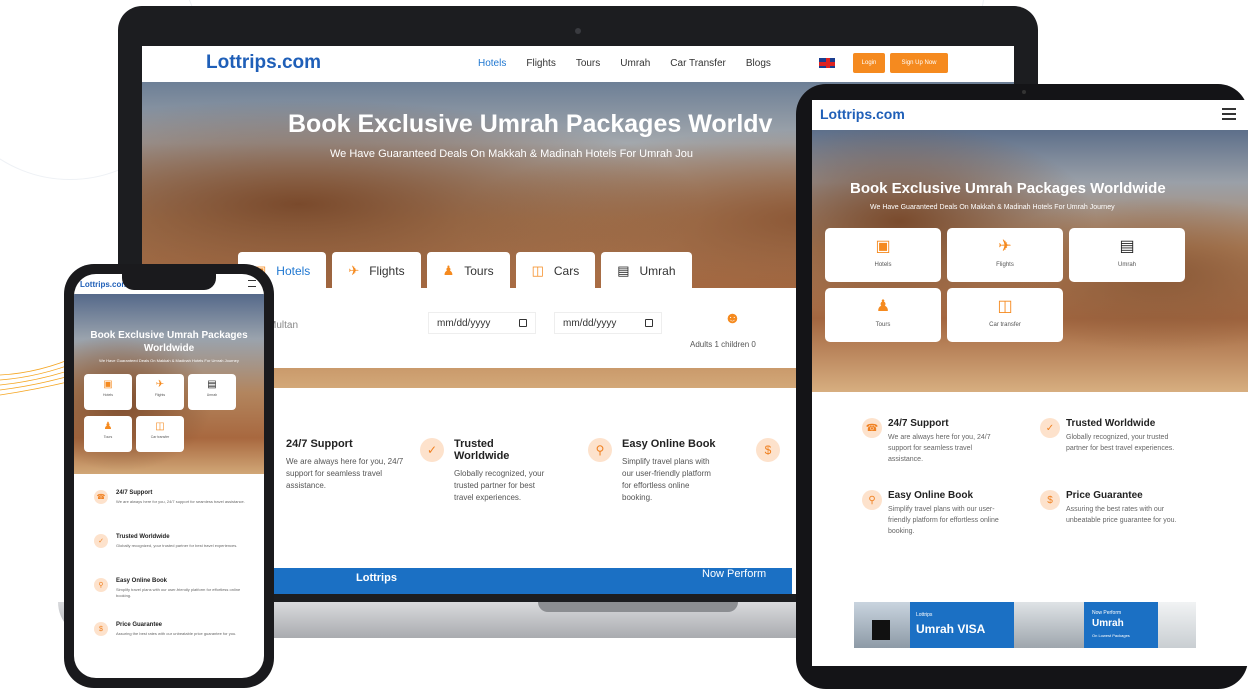 The image size is (1248, 689). I want to click on uk-flag-icon, so click(827, 63).